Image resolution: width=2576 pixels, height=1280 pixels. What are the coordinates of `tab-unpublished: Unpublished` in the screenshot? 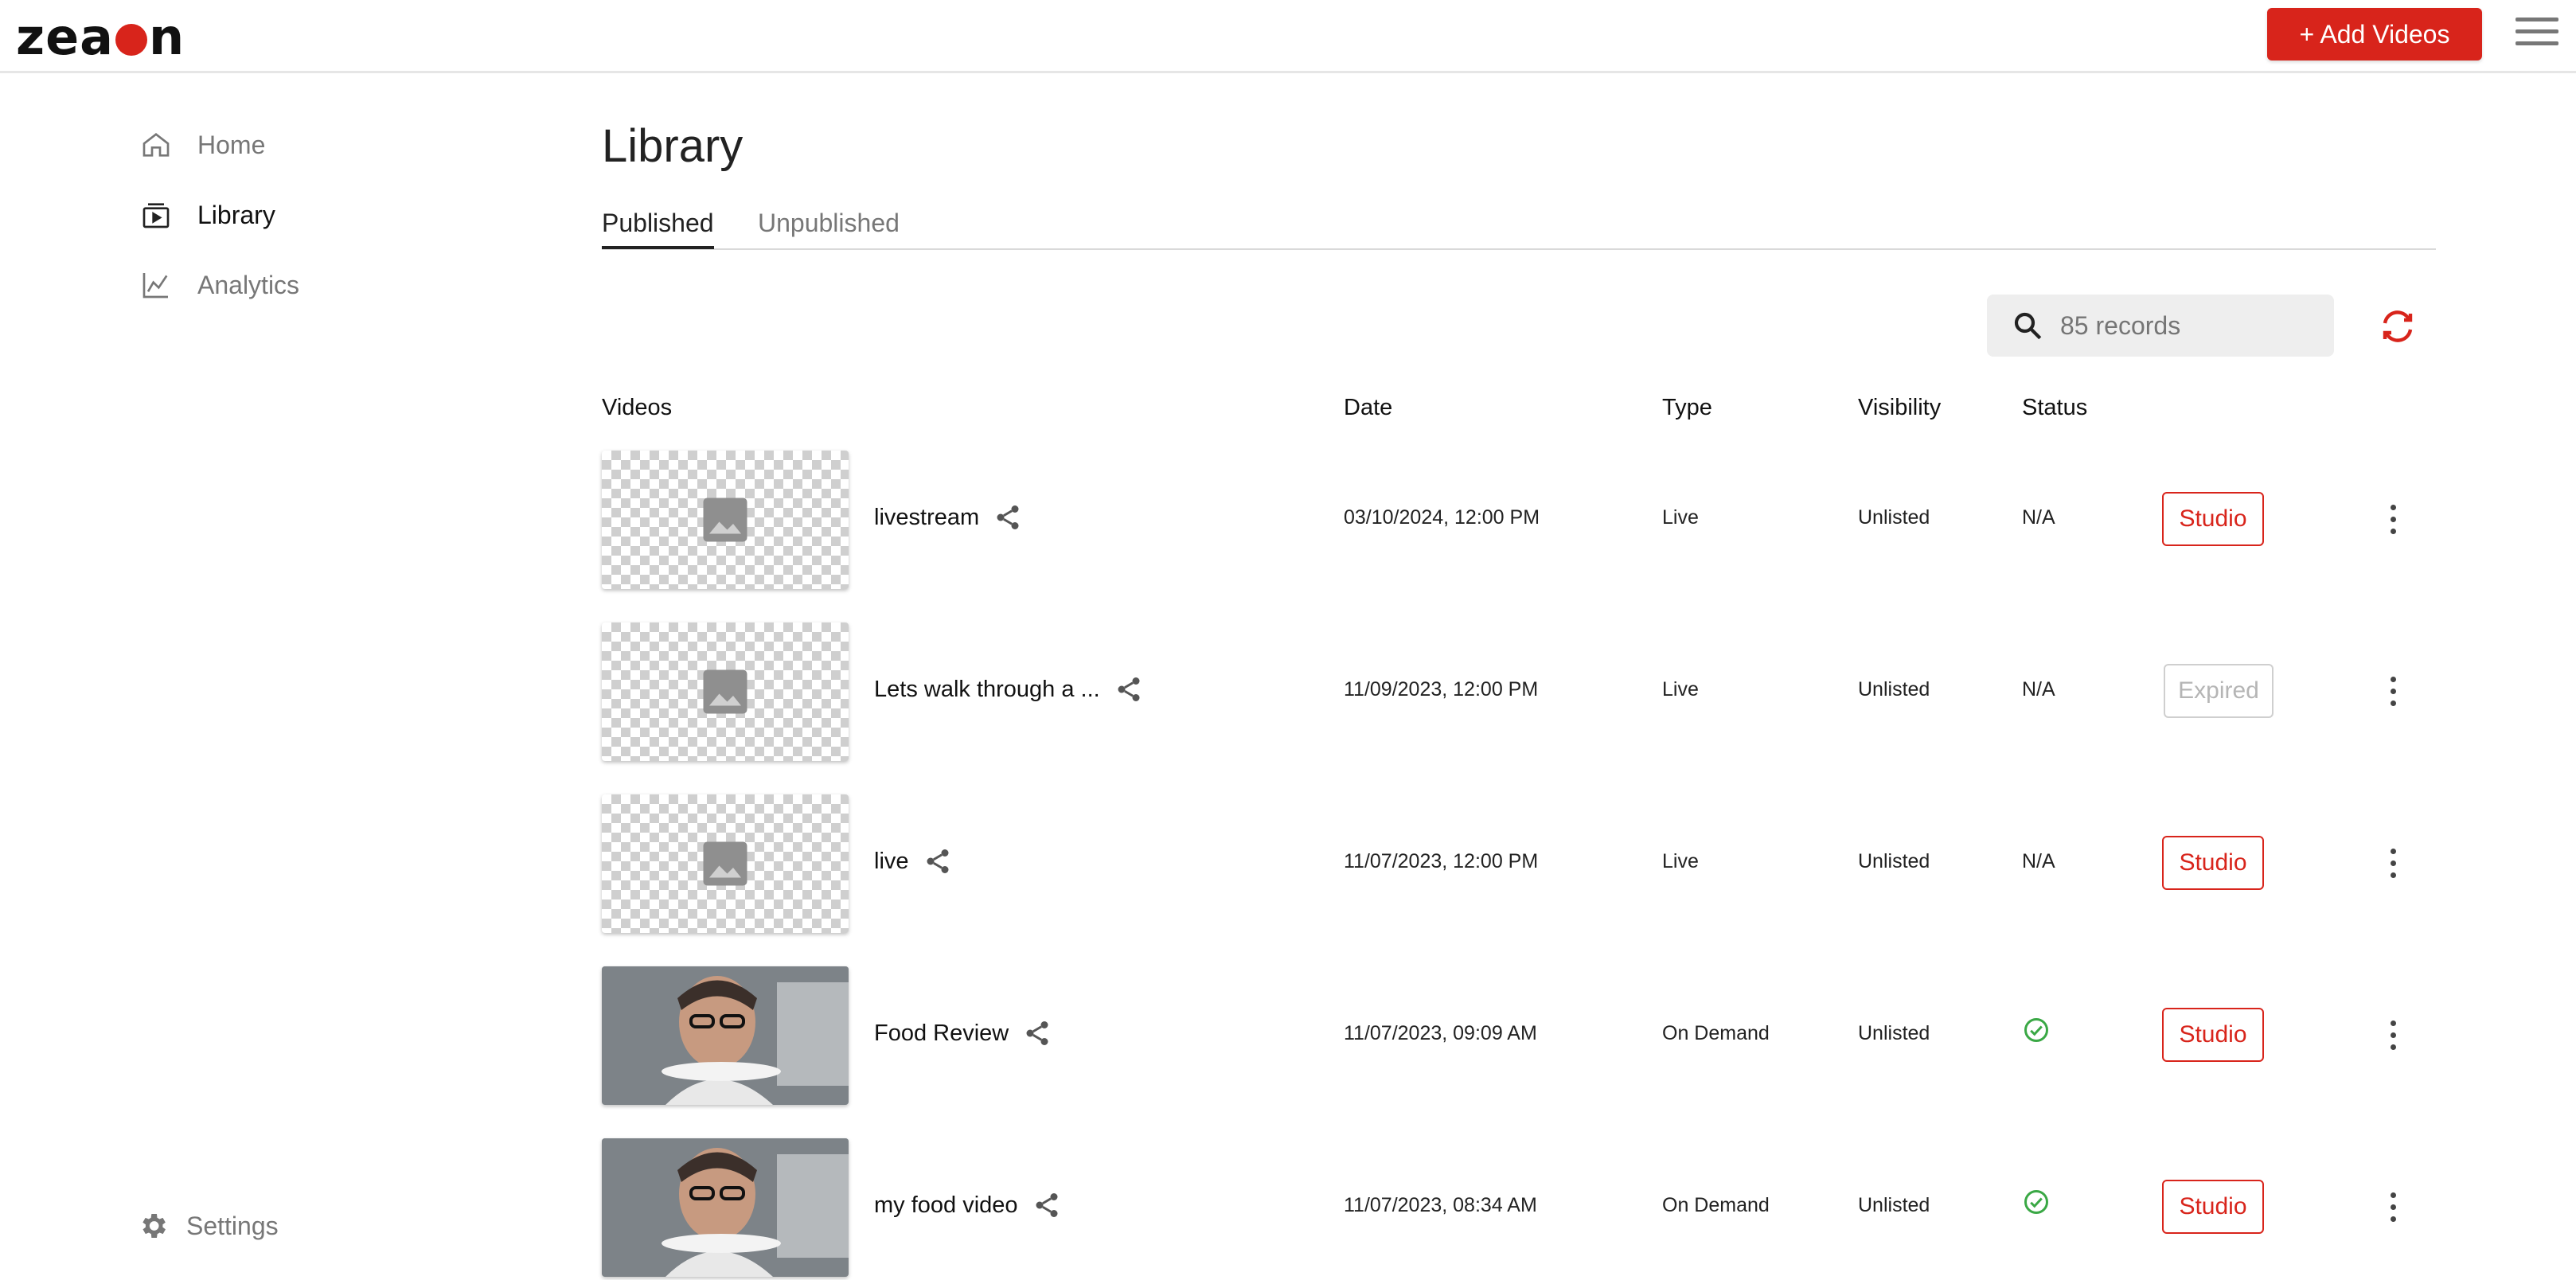 It's located at (829, 227).